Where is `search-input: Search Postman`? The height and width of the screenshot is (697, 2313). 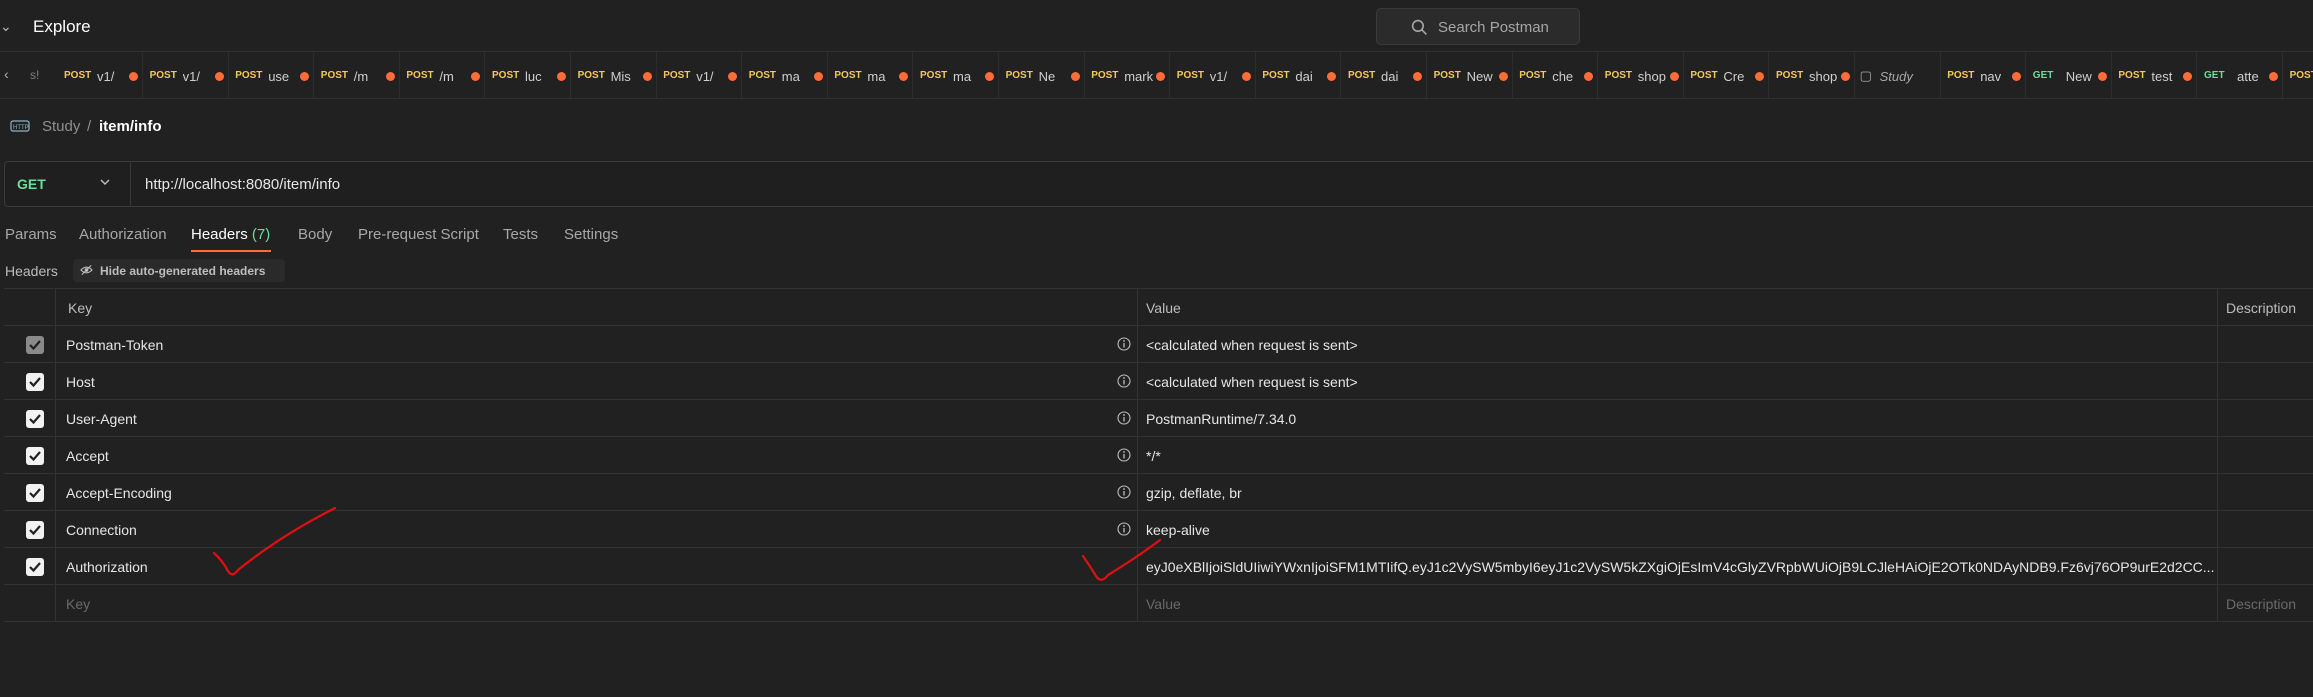
search-input: Search Postman is located at coordinates (1478, 26).